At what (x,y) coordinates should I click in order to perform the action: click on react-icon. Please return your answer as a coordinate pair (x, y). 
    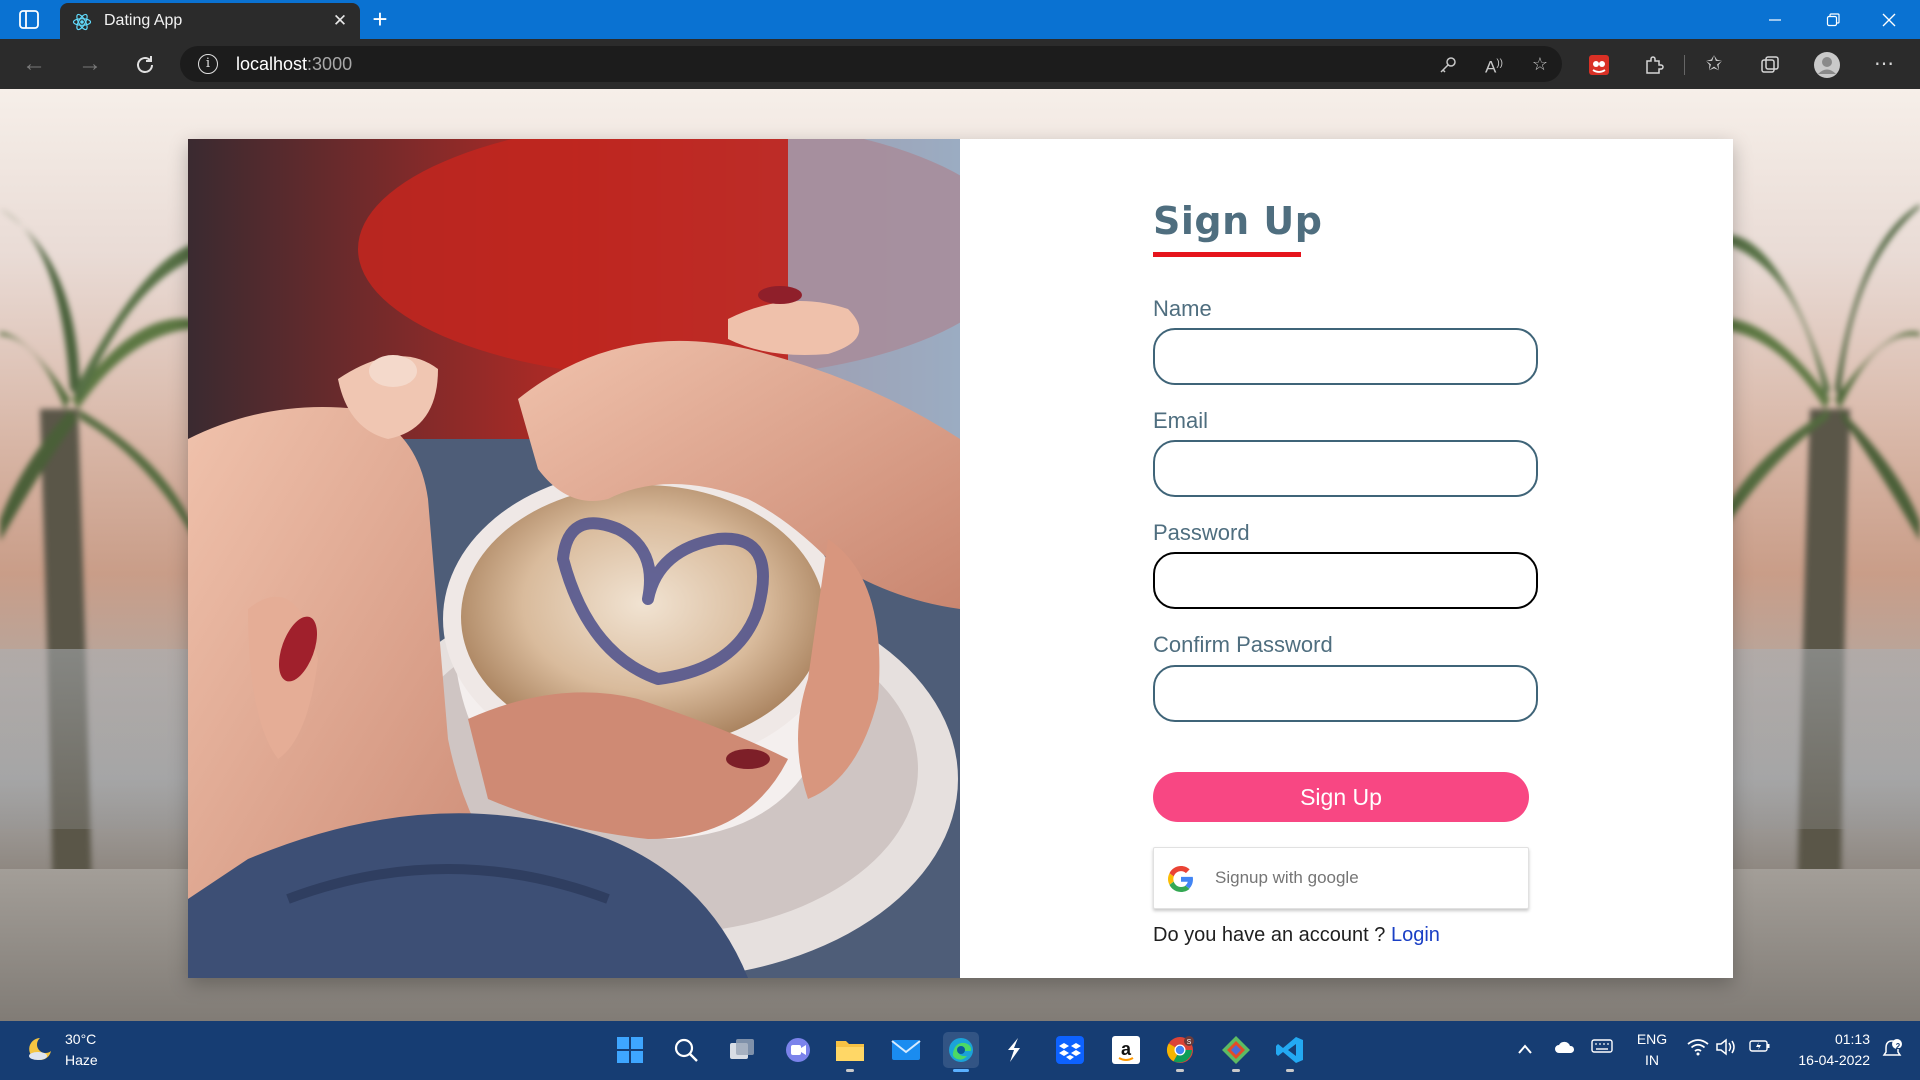
    Looking at the image, I should click on (82, 22).